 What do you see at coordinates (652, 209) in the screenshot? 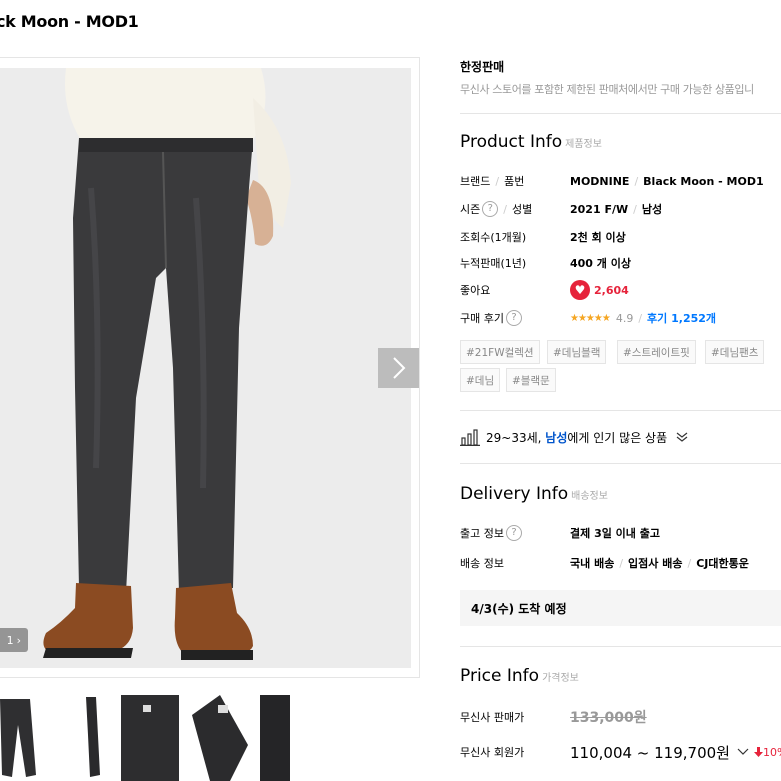
I see `gender-value: 남성` at bounding box center [652, 209].